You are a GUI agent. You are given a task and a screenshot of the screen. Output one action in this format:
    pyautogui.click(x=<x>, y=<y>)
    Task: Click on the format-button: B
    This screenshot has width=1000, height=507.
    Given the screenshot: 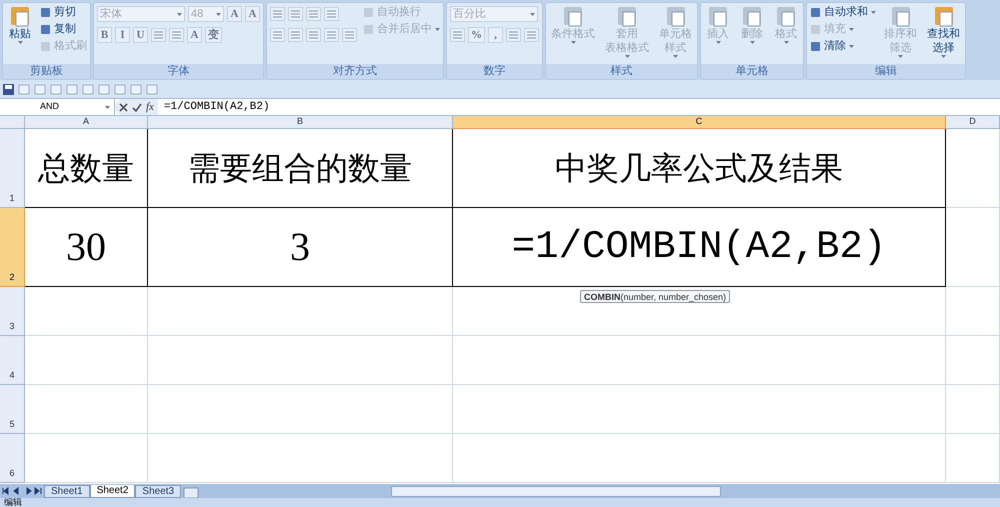 What is the action you would take?
    pyautogui.click(x=104, y=35)
    